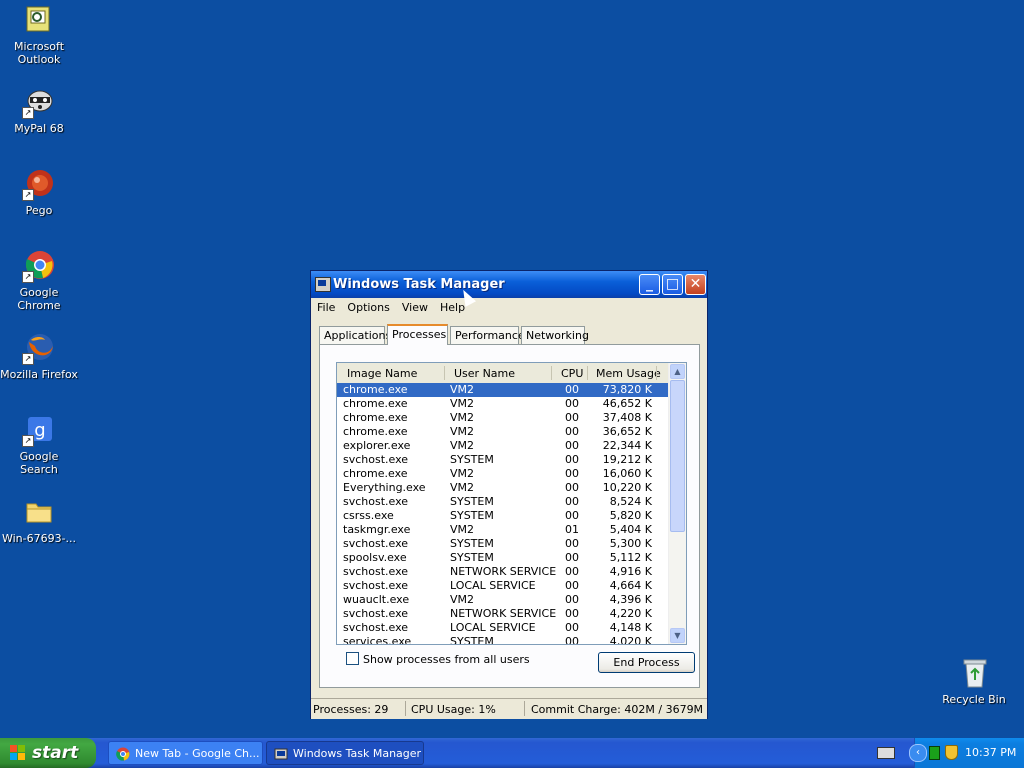  I want to click on table-row: chrome.exe VM2 00 46,652 K, so click(503, 404).